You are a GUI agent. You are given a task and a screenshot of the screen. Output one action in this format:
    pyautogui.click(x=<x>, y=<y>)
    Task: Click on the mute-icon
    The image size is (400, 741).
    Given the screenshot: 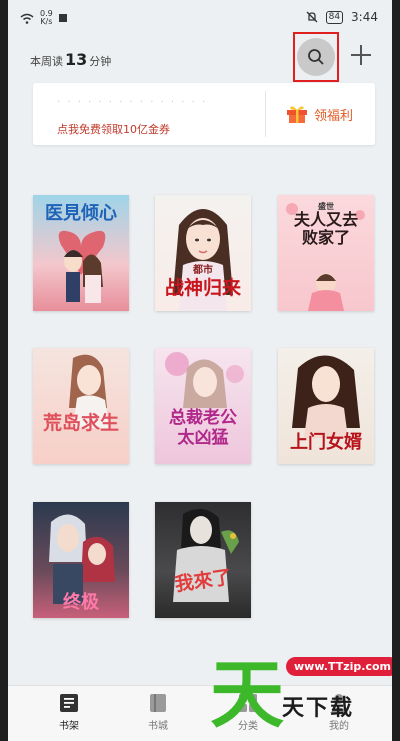 What is the action you would take?
    pyautogui.click(x=312, y=17)
    